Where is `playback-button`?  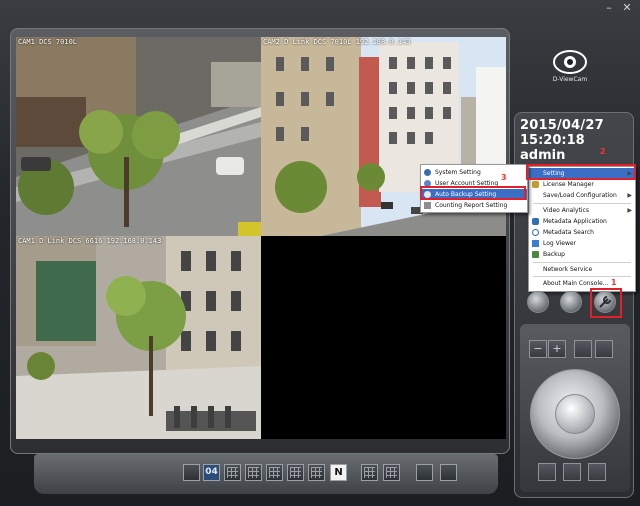 playback-button is located at coordinates (538, 302).